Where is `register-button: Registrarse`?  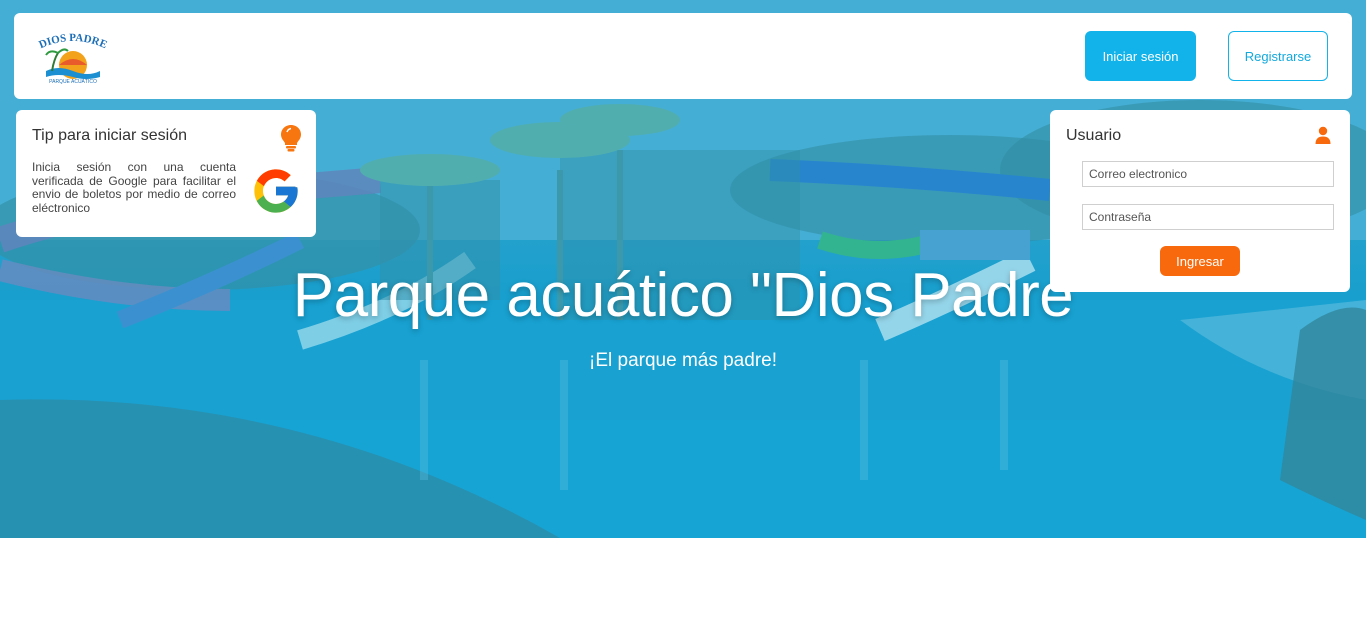 register-button: Registrarse is located at coordinates (1278, 56).